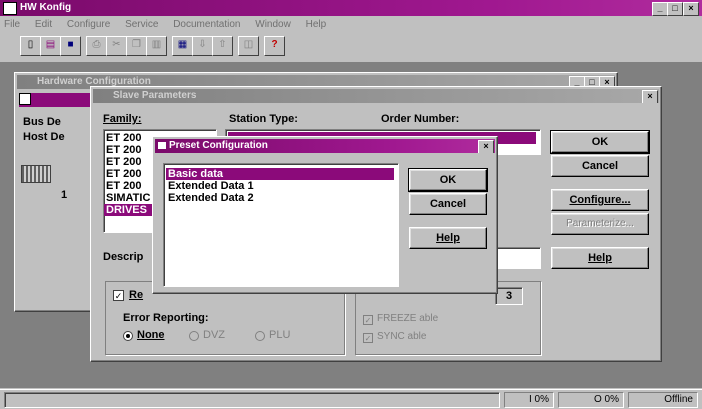 Image resolution: width=702 pixels, height=409 pixels. I want to click on ok-button: OK, so click(600, 142).